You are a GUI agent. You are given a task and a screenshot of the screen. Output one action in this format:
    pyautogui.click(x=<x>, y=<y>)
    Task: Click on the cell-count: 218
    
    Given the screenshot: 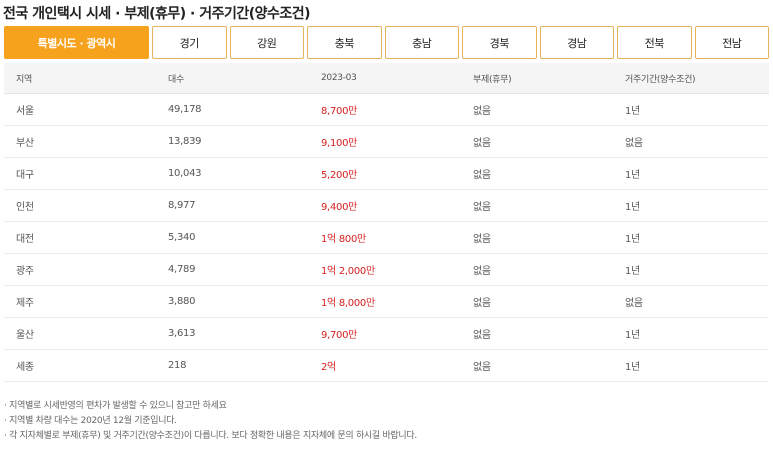 What is the action you would take?
    pyautogui.click(x=232, y=365)
    